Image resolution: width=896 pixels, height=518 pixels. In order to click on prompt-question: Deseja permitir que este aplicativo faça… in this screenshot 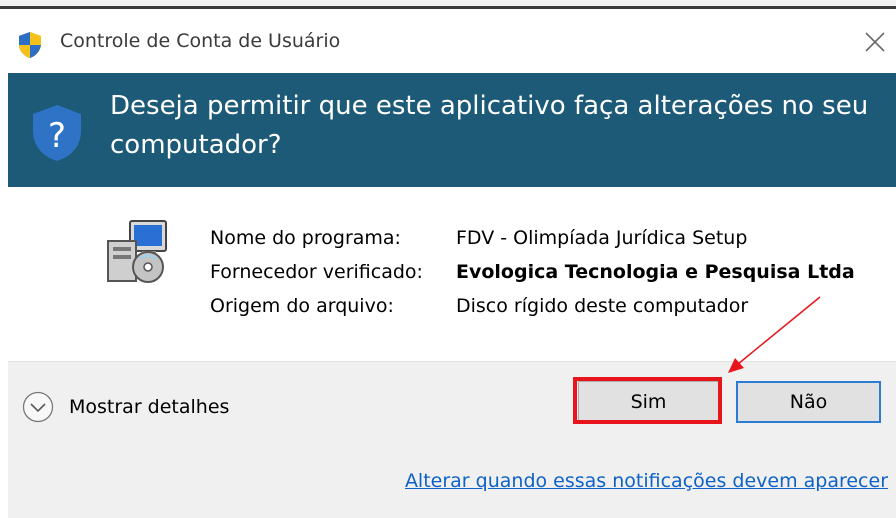, I will do `click(489, 125)`.